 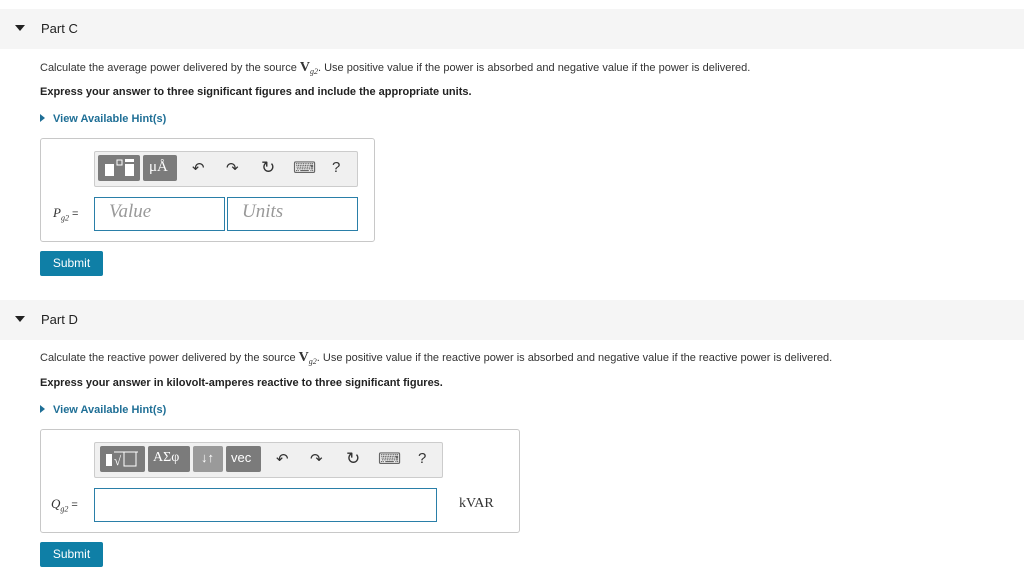 What do you see at coordinates (292, 214) in the screenshot?
I see `units-input: Units` at bounding box center [292, 214].